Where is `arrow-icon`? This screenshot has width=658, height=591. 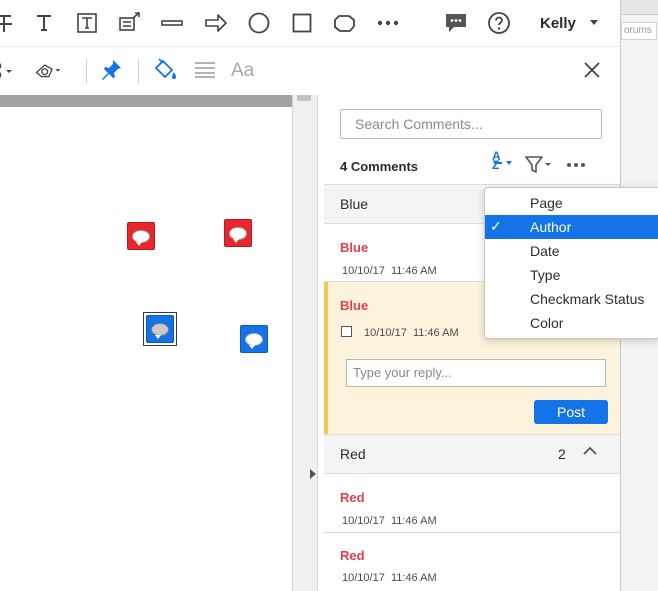
arrow-icon is located at coordinates (216, 23).